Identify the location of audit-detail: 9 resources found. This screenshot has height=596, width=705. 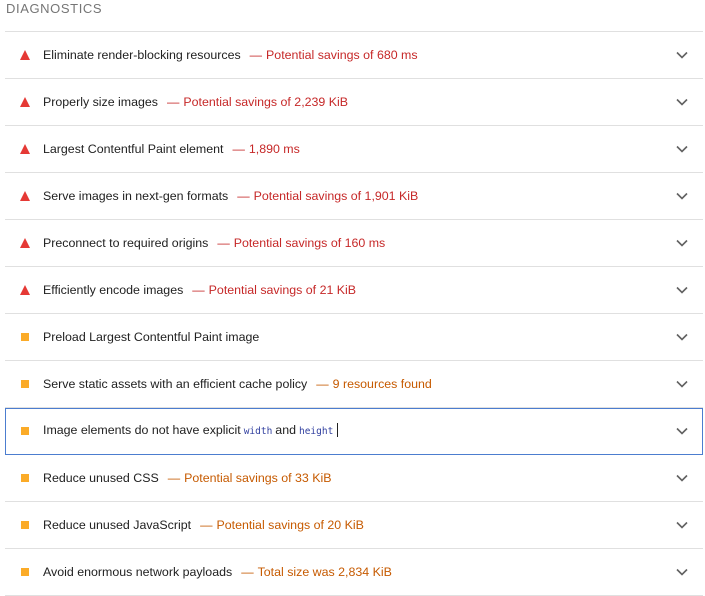
(382, 384).